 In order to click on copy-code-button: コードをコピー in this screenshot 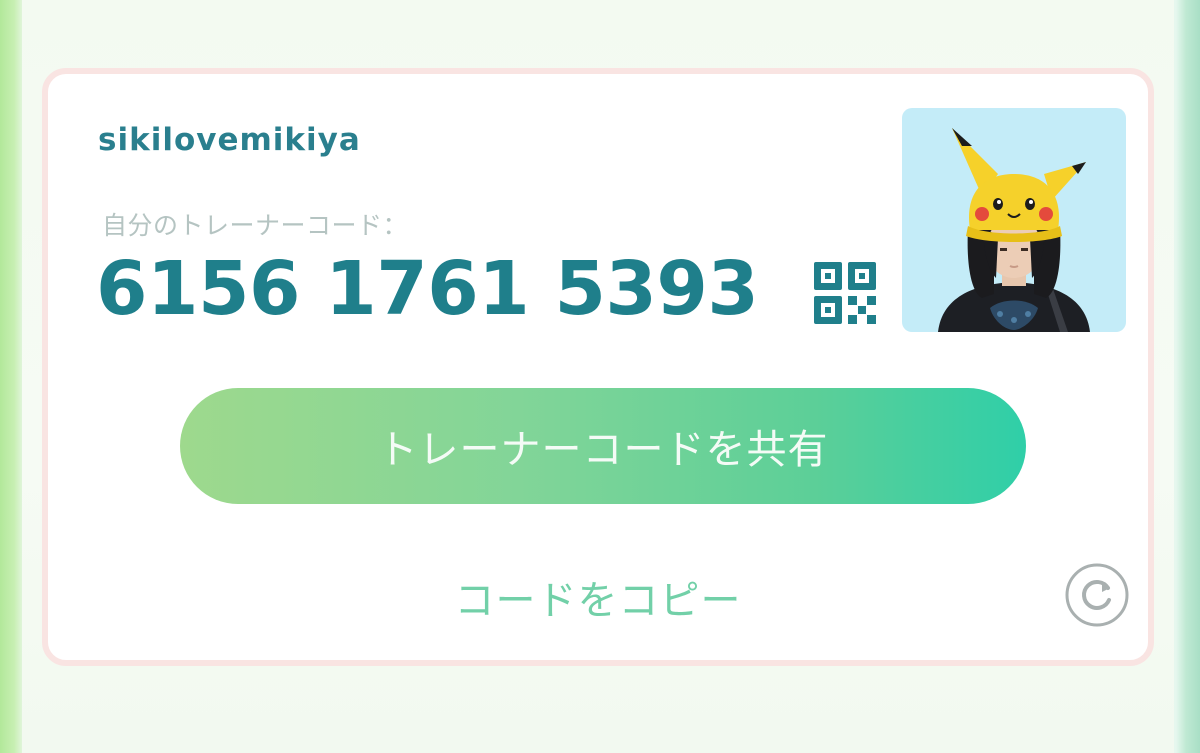, I will do `click(598, 597)`.